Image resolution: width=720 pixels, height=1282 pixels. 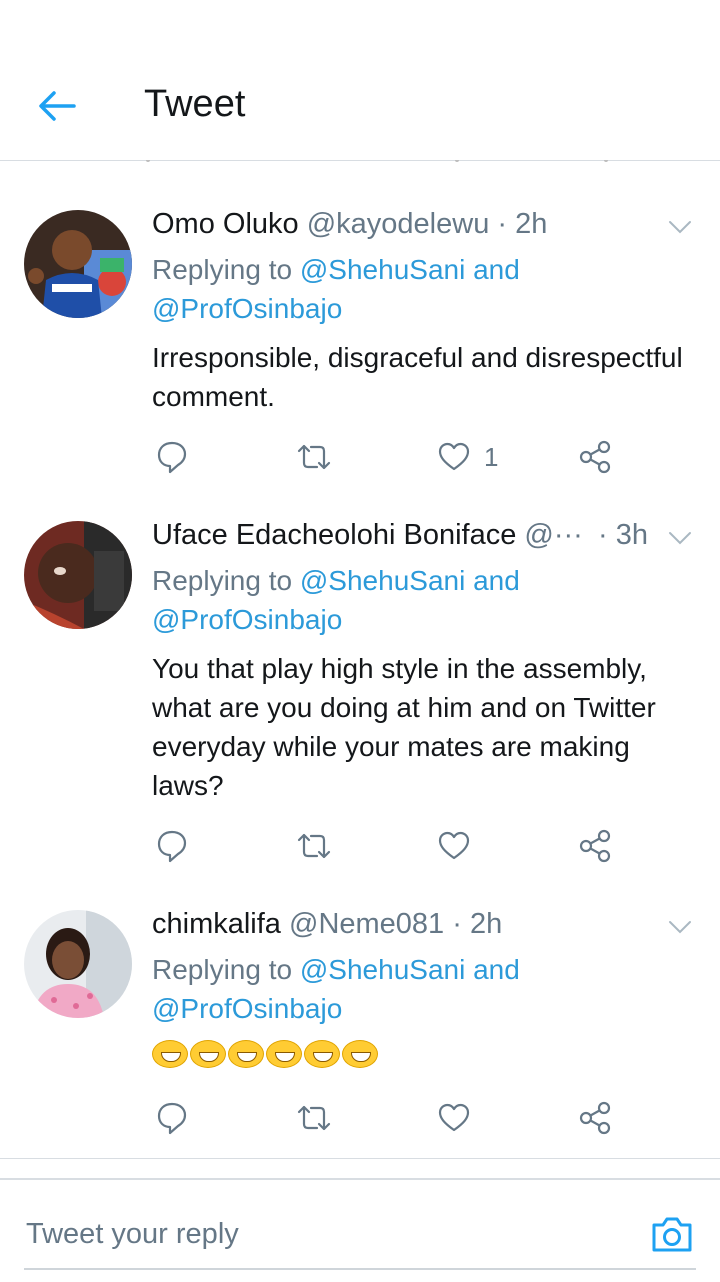 I want to click on tweet-text, so click(x=422, y=1055).